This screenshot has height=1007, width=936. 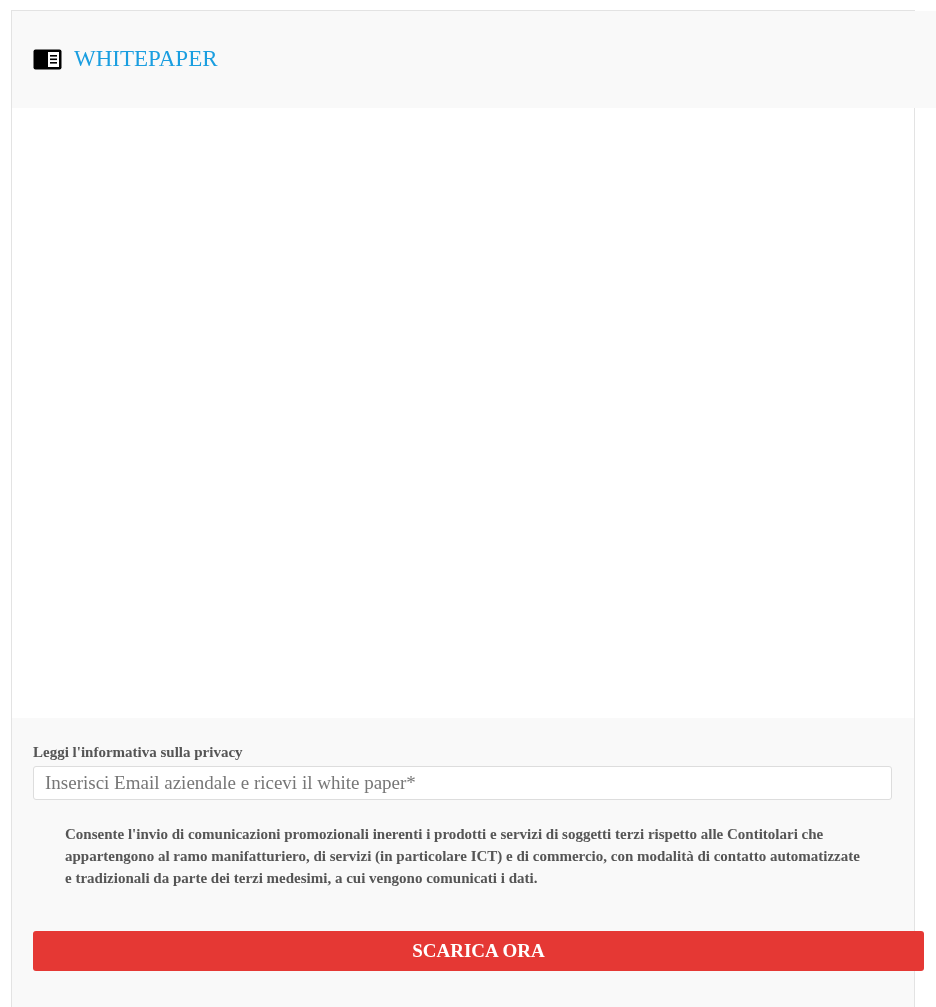 I want to click on download-button: SCARICA ORA, so click(x=478, y=951).